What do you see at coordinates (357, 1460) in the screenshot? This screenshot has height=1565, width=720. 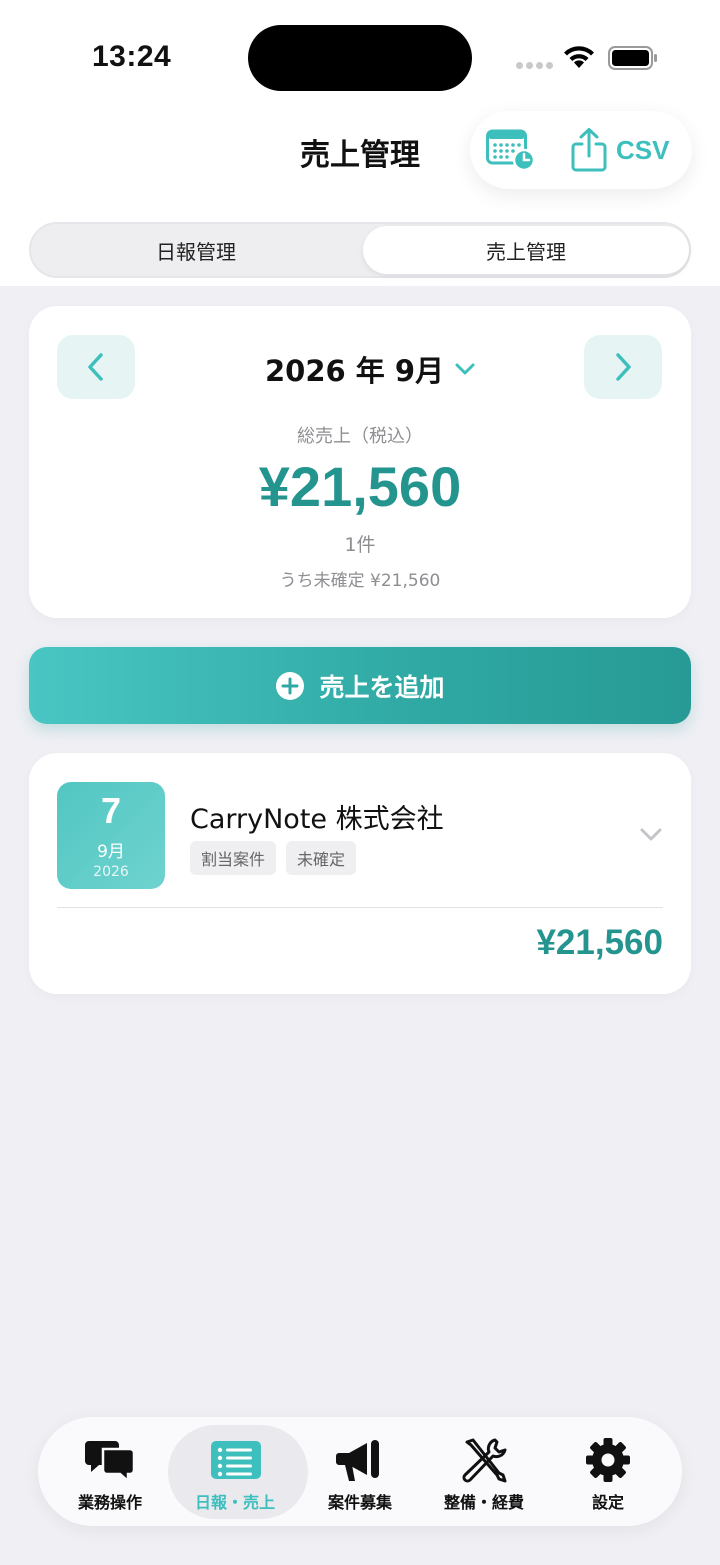 I see `megaphone-icon` at bounding box center [357, 1460].